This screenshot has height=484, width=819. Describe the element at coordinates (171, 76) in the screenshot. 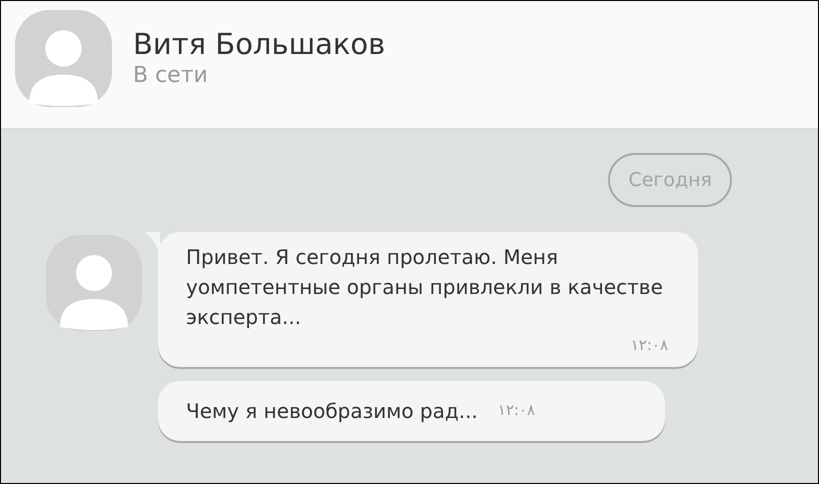

I see `contact-status: В сети` at that location.